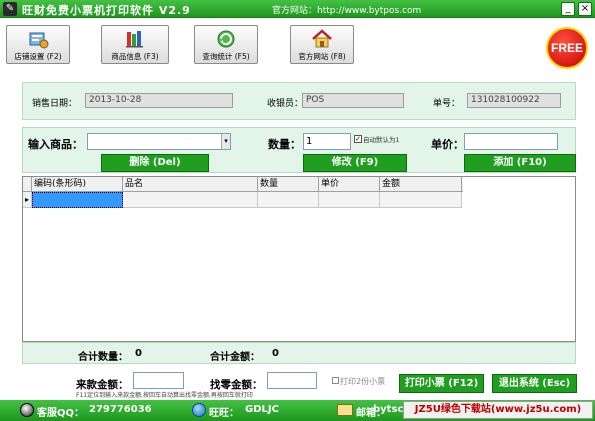 This screenshot has width=595, height=421. I want to click on minimize-button: _, so click(568, 9).